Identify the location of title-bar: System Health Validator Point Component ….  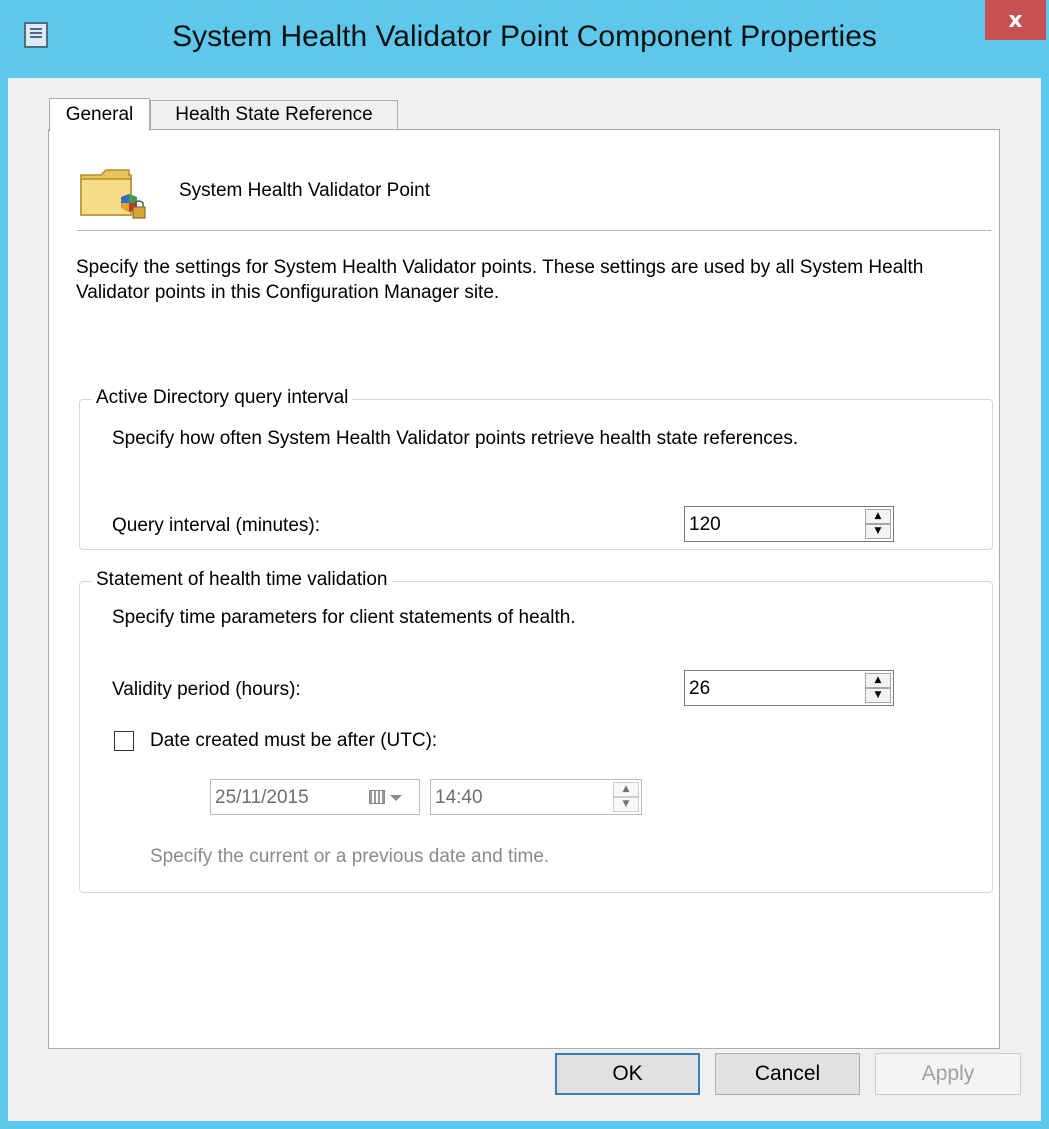
(524, 39).